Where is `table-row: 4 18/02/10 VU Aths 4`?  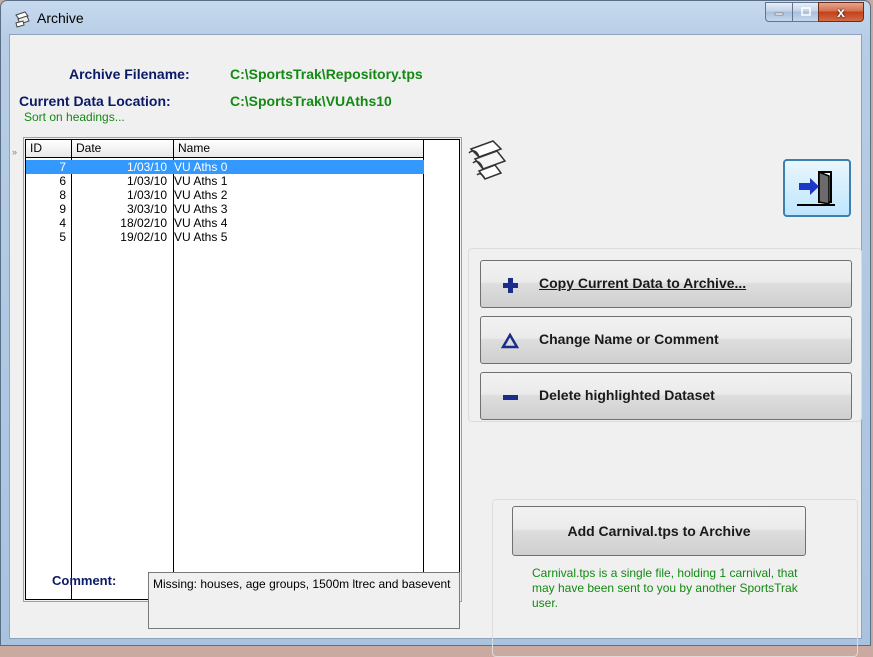 table-row: 4 18/02/10 VU Aths 4 is located at coordinates (225, 223).